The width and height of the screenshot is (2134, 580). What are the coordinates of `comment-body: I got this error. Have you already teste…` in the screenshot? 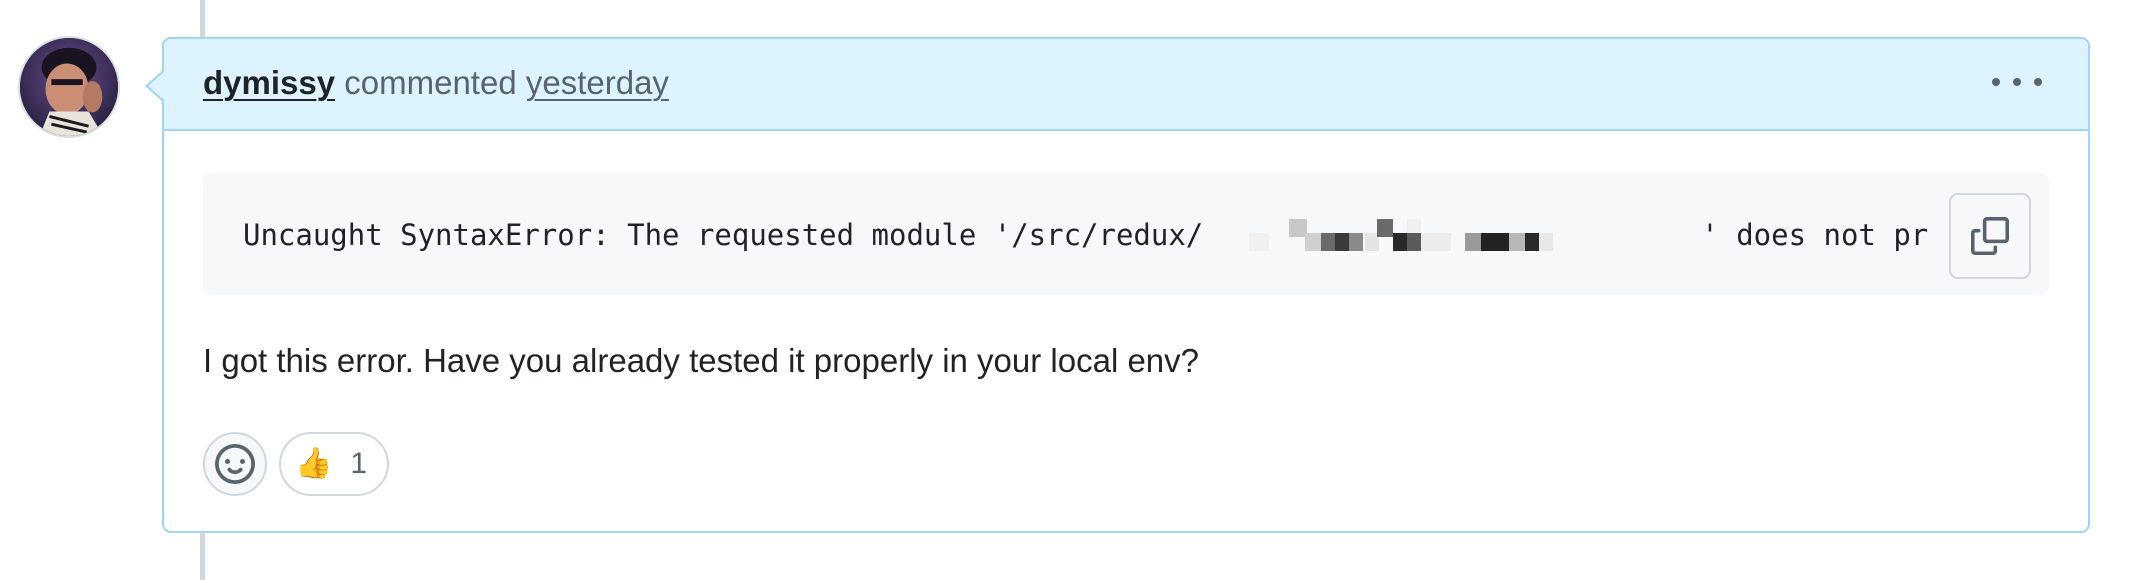 It's located at (701, 360).